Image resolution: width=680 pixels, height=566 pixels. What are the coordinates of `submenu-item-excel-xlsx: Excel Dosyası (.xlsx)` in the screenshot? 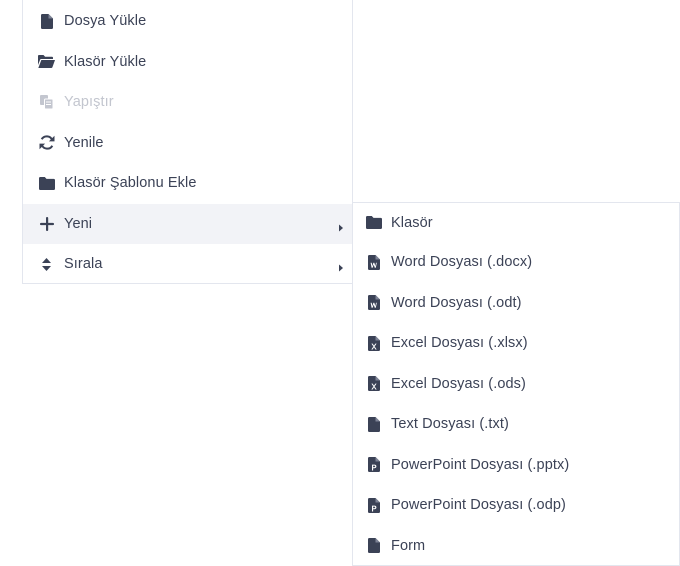 It's located at (516, 343).